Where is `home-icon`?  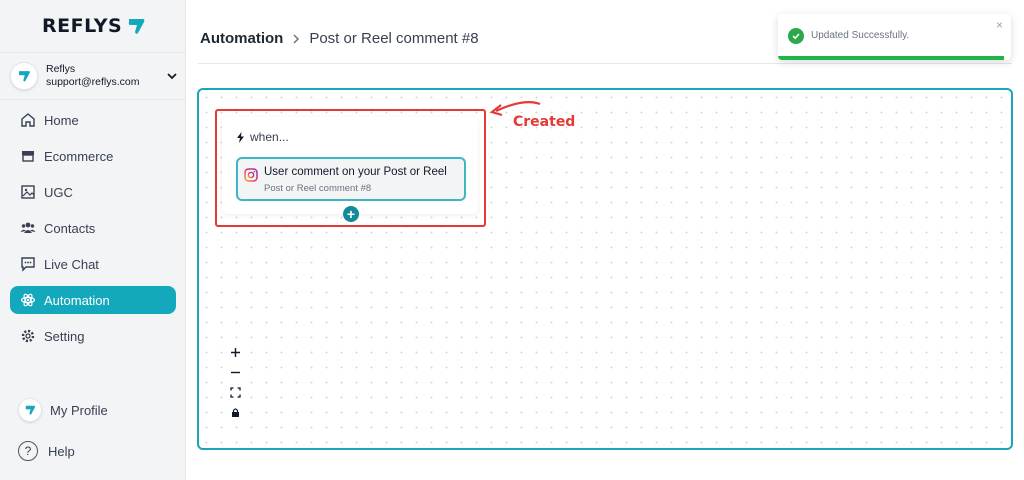
home-icon is located at coordinates (28, 120).